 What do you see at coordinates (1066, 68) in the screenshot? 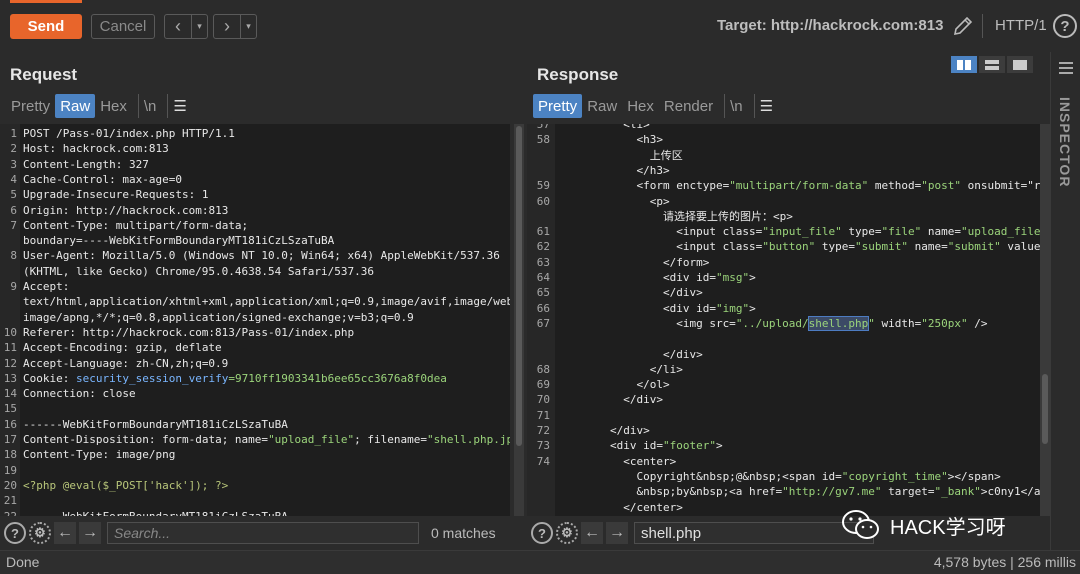
I see `inspector-menu-icon` at bounding box center [1066, 68].